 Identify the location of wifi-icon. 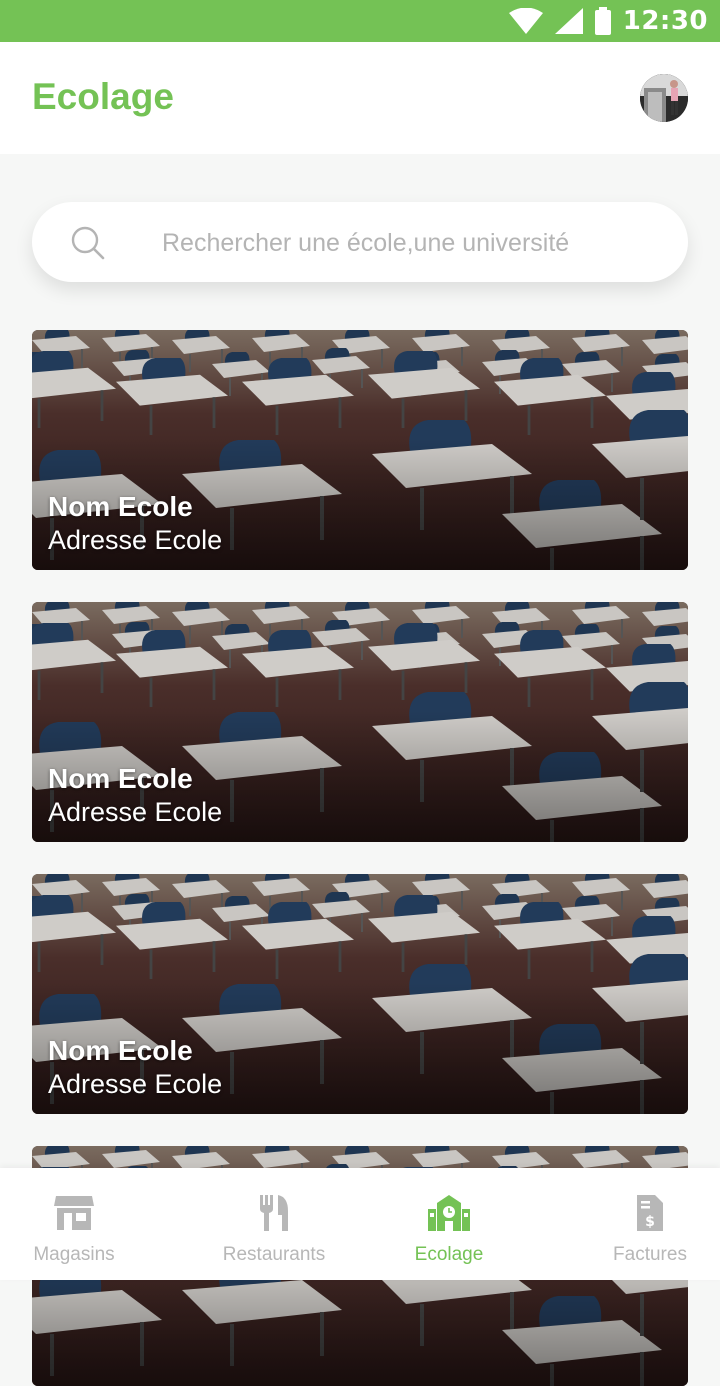
(525, 21).